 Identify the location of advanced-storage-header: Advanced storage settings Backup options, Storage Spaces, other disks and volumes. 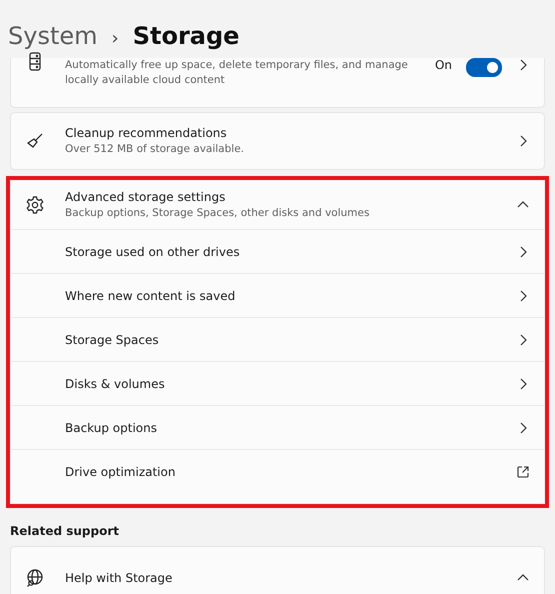
(277, 205).